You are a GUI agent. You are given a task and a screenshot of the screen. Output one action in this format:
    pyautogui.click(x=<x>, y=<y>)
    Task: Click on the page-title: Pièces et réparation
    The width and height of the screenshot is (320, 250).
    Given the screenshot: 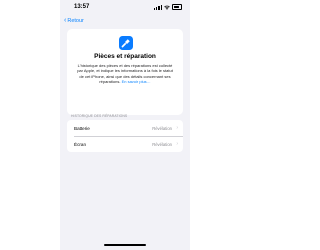 What is the action you would take?
    pyautogui.click(x=125, y=56)
    